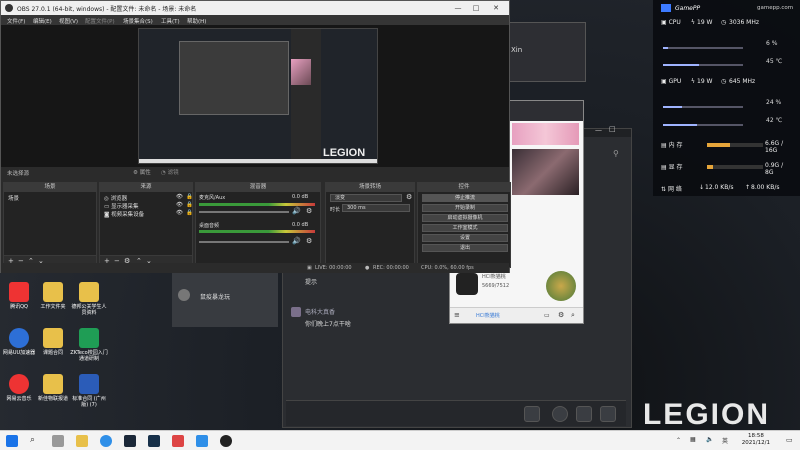 This screenshot has height=450, width=800. Describe the element at coordinates (42, 21) in the screenshot. I see `menu-edit: 编辑(E)` at that location.